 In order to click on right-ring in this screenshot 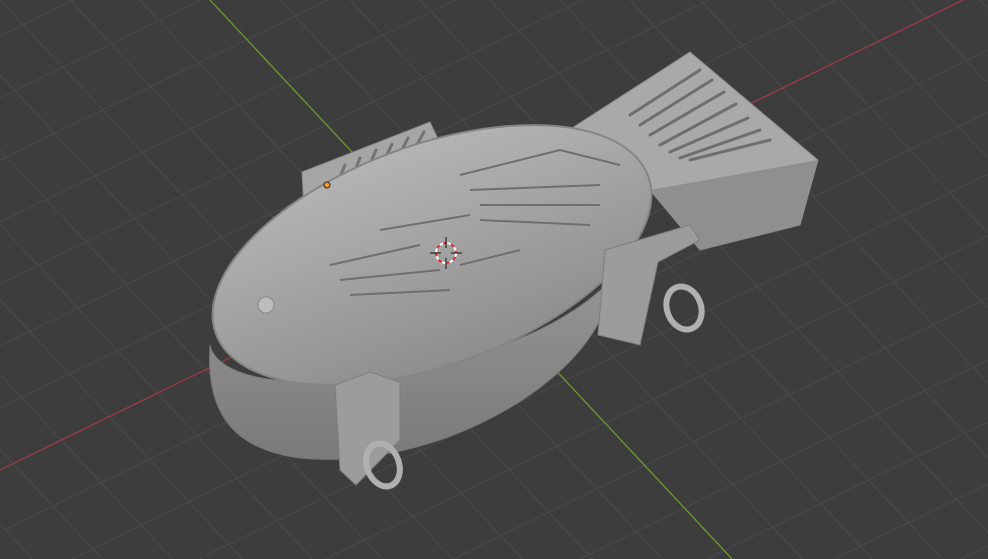, I will do `click(684, 308)`.